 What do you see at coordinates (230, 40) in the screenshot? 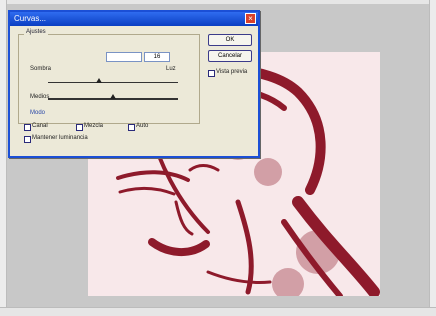
I see `ok-button: OK` at bounding box center [230, 40].